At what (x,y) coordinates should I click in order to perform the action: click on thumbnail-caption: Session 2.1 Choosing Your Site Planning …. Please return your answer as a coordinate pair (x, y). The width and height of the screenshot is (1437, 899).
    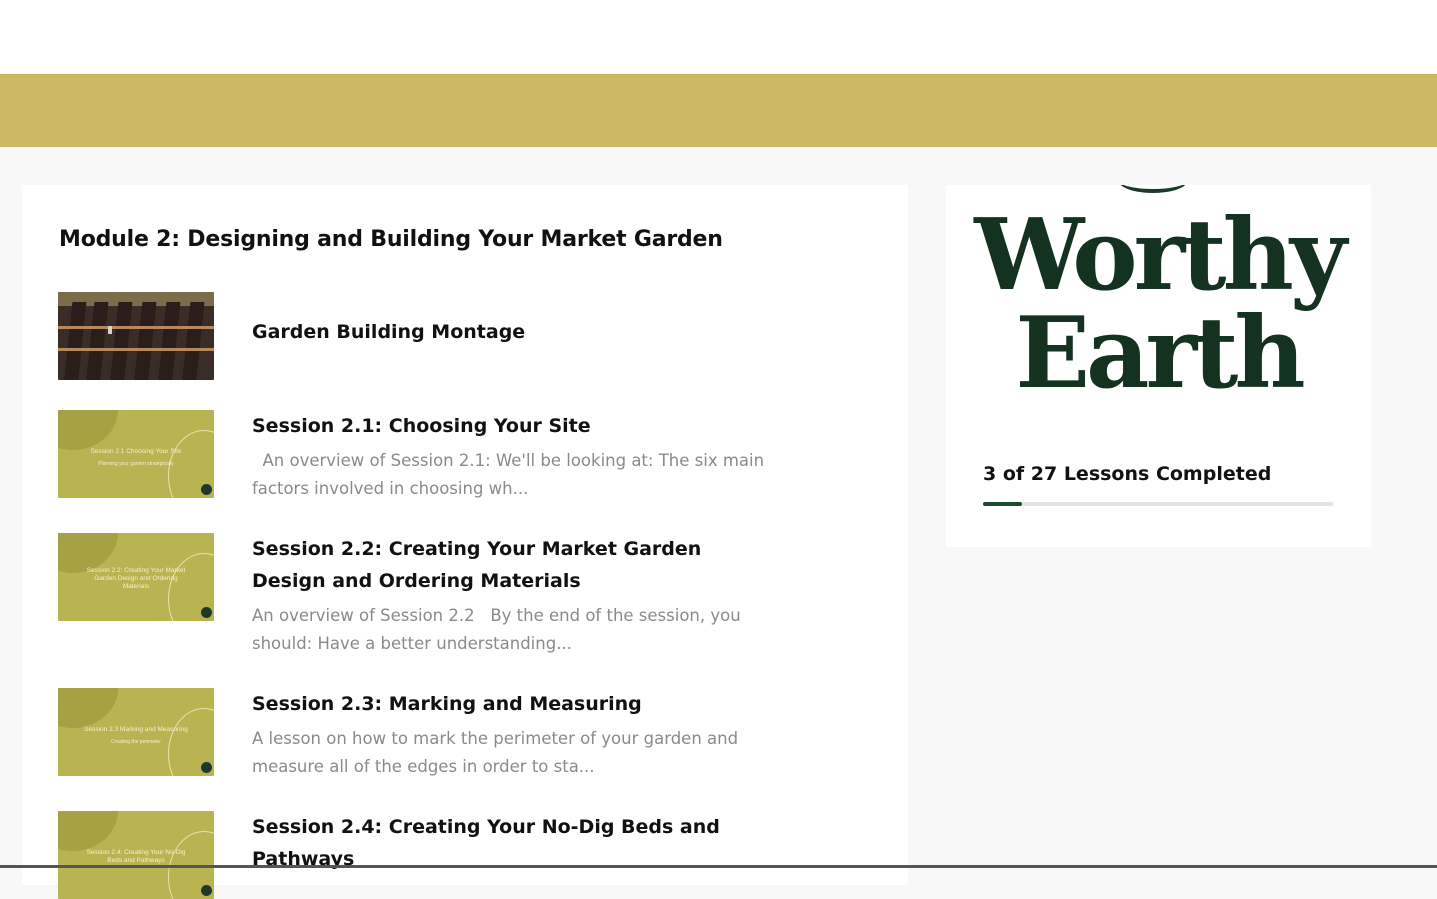
    Looking at the image, I should click on (136, 457).